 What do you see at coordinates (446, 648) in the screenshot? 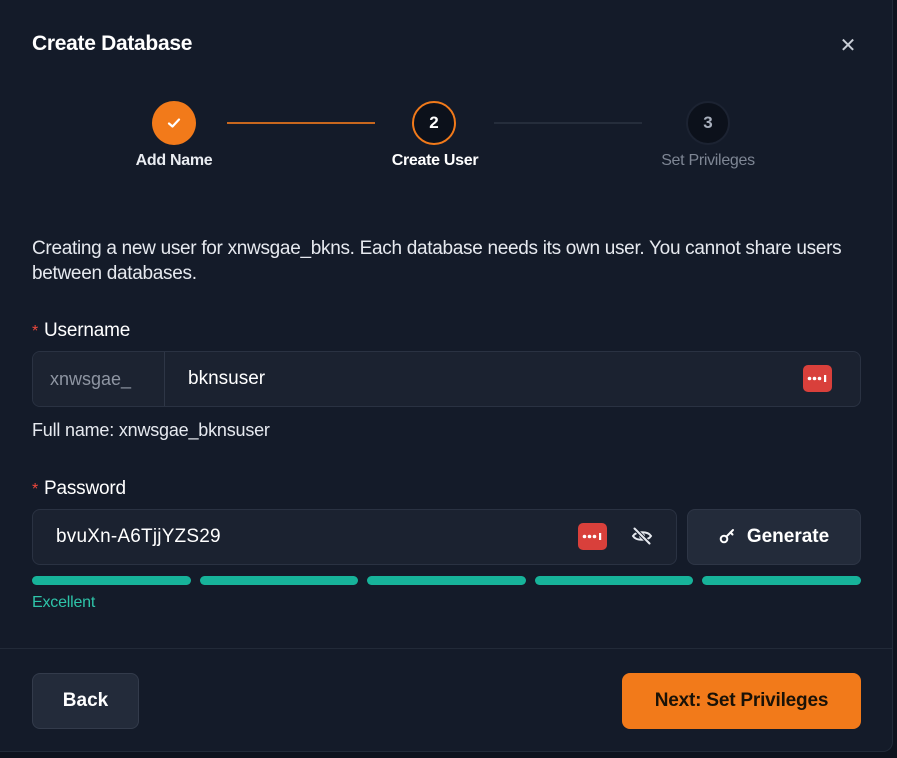
I see `footer-divider` at bounding box center [446, 648].